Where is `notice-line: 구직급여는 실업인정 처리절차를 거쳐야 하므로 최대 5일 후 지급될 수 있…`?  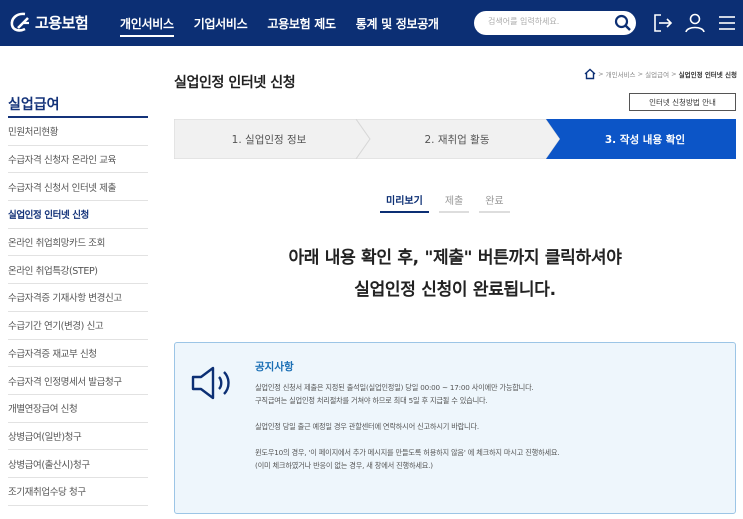
notice-line: 구직급여는 실업인정 처리절차를 거쳐야 하므로 최대 5일 후 지급될 수 있… is located at coordinates (371, 400).